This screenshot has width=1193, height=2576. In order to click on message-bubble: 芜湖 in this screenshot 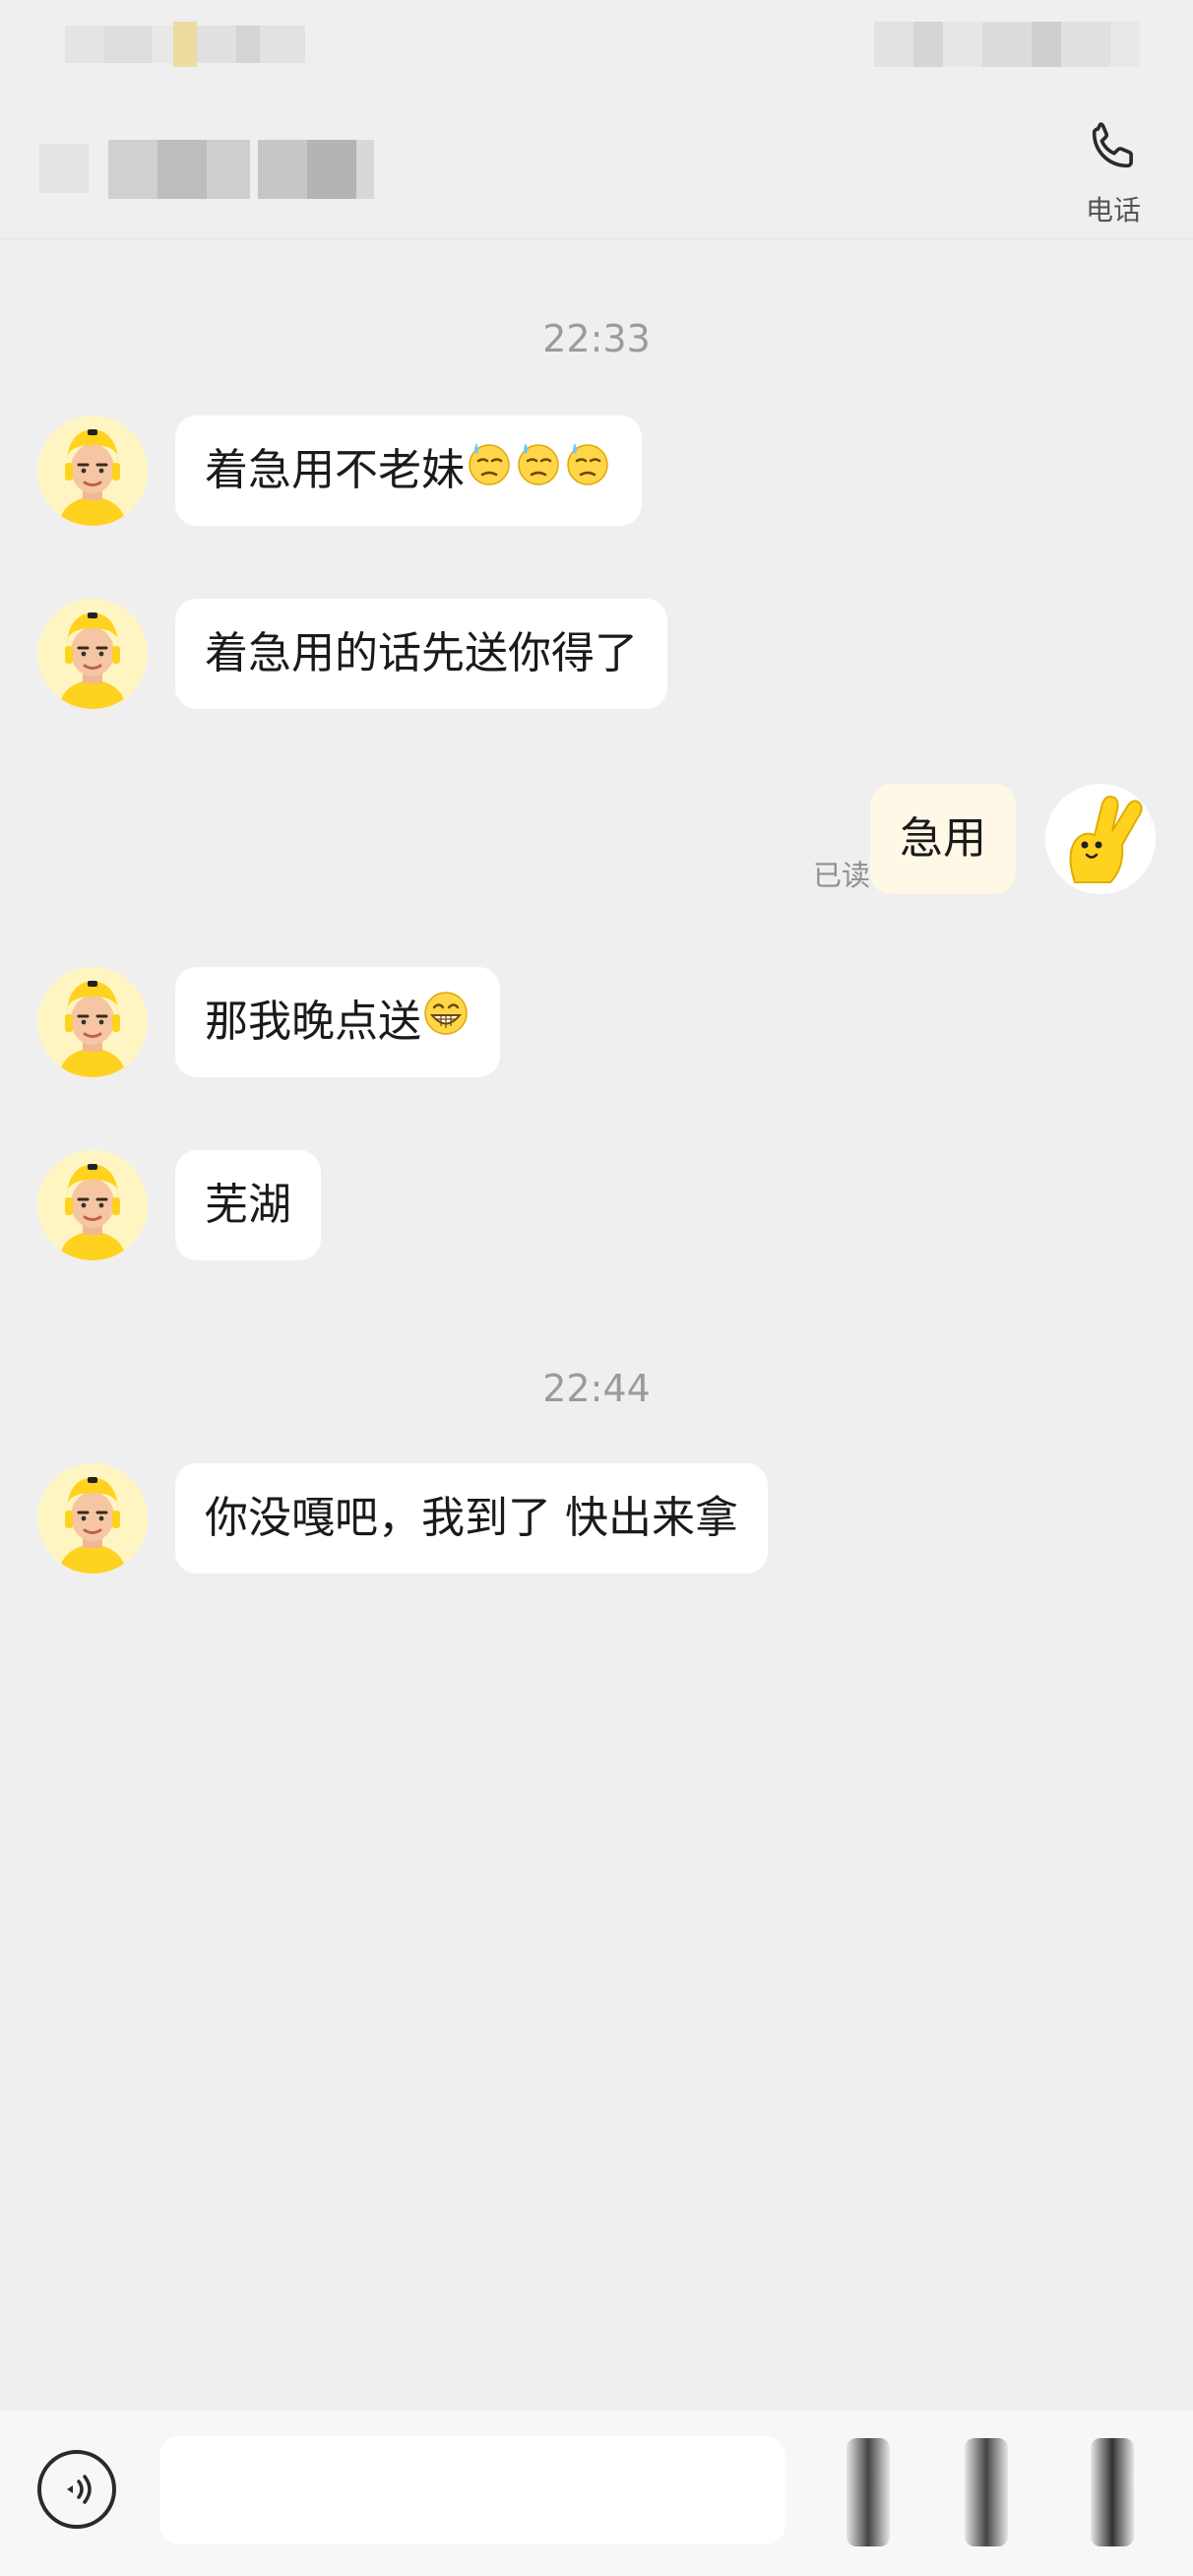, I will do `click(248, 1205)`.